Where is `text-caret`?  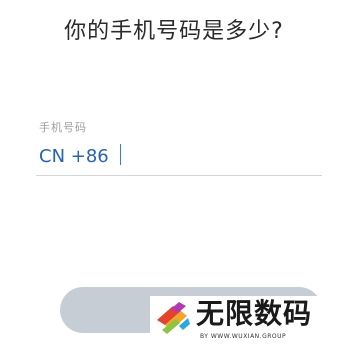
text-caret is located at coordinates (120, 154).